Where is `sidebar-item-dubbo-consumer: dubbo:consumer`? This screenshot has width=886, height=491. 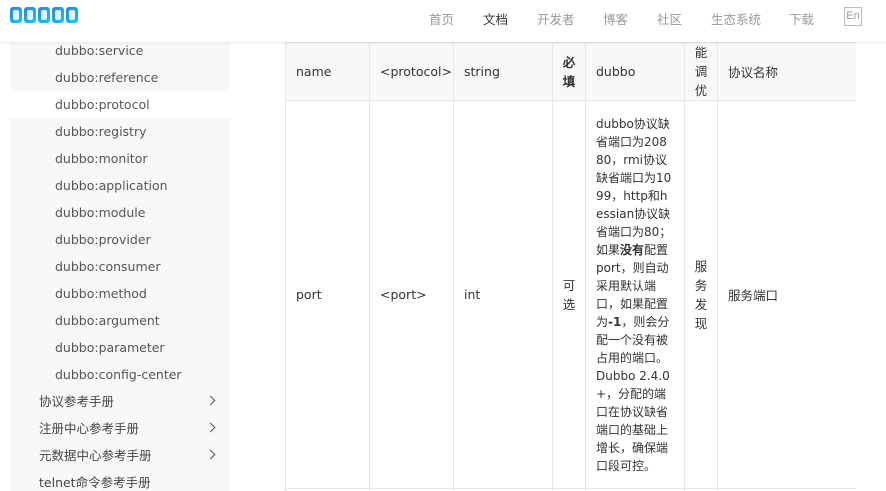
sidebar-item-dubbo-consumer: dubbo:consumer is located at coordinates (120, 266).